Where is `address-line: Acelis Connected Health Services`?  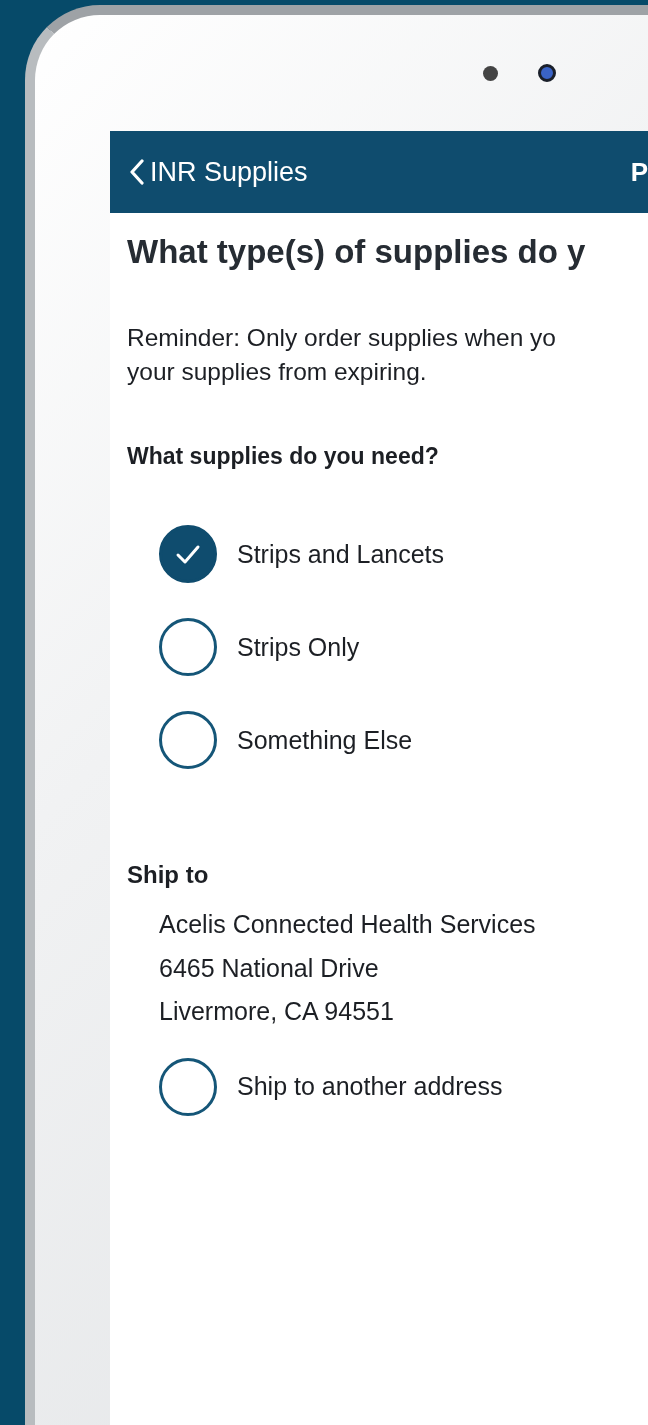
address-line: Acelis Connected Health Services is located at coordinates (348, 924).